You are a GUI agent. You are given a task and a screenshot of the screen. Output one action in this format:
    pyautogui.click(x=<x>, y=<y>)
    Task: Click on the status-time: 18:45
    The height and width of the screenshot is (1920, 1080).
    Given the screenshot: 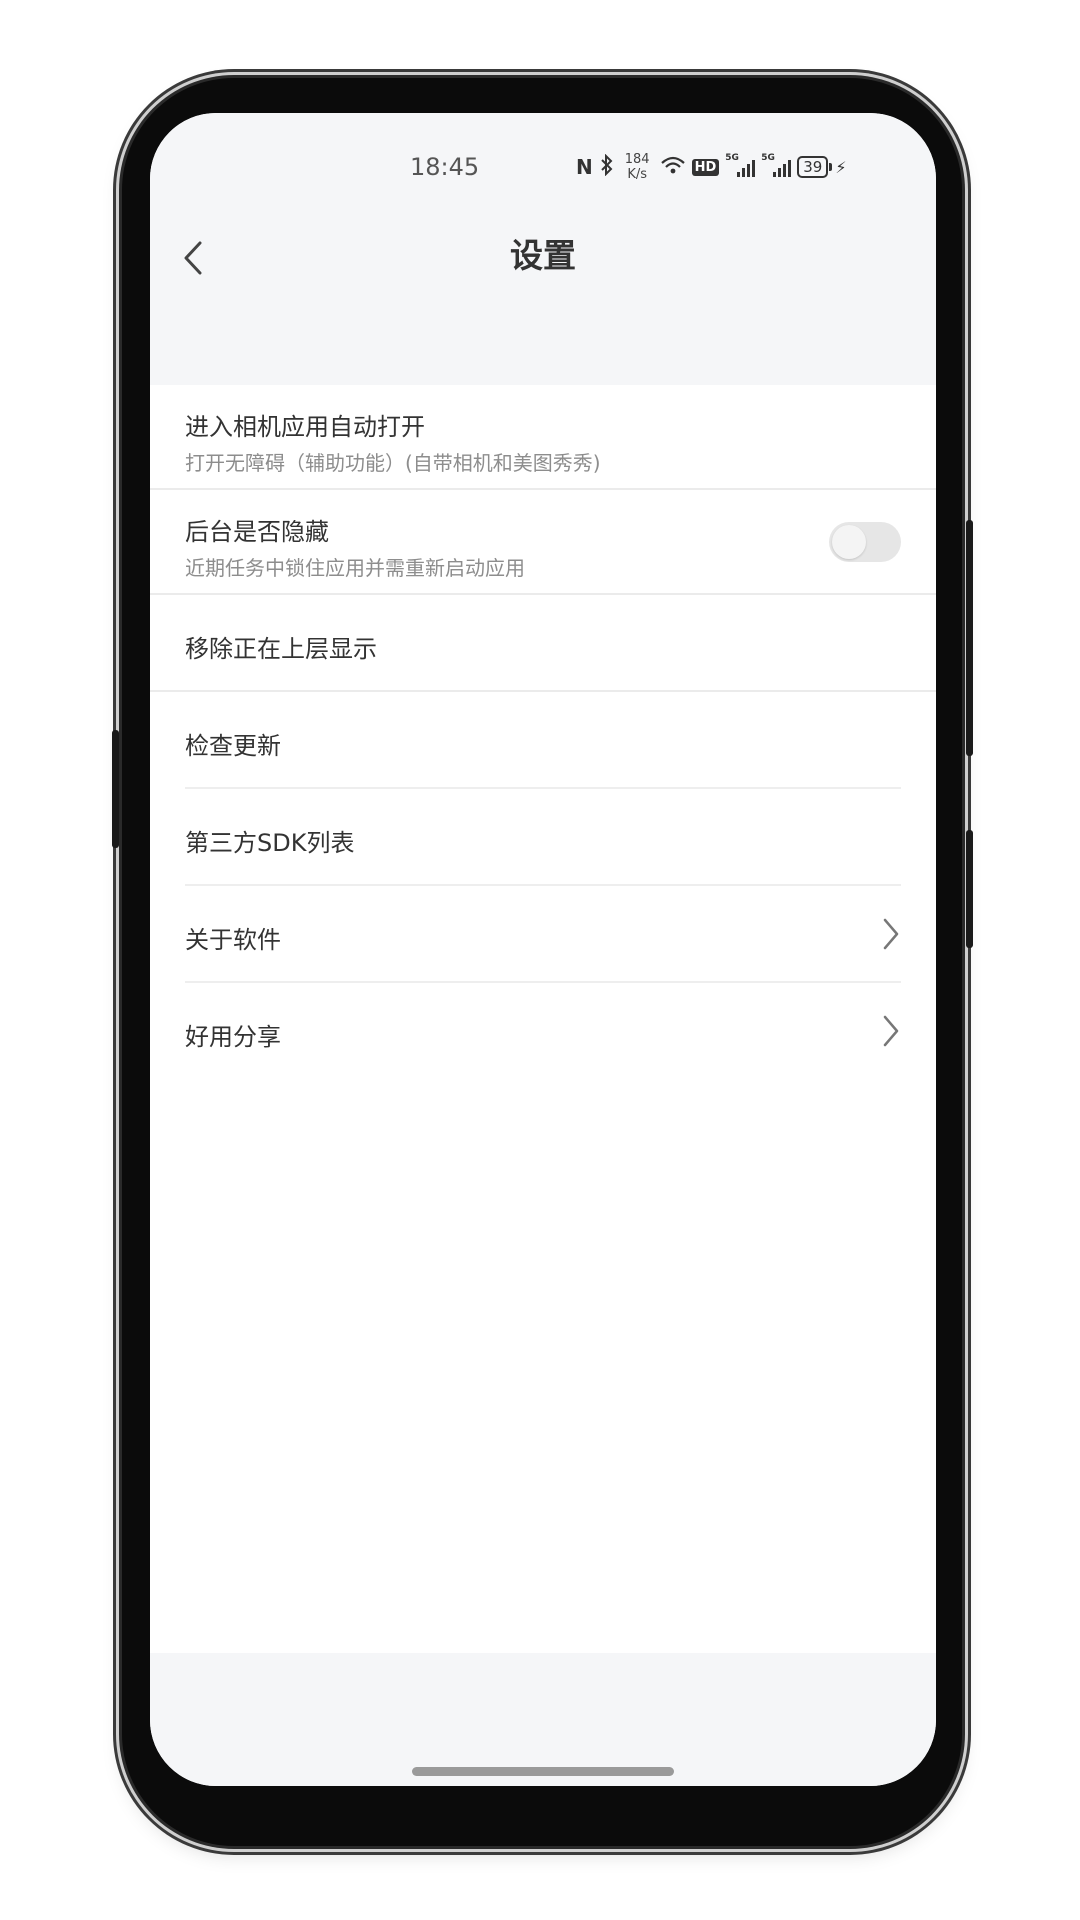 What is the action you would take?
    pyautogui.click(x=445, y=167)
    